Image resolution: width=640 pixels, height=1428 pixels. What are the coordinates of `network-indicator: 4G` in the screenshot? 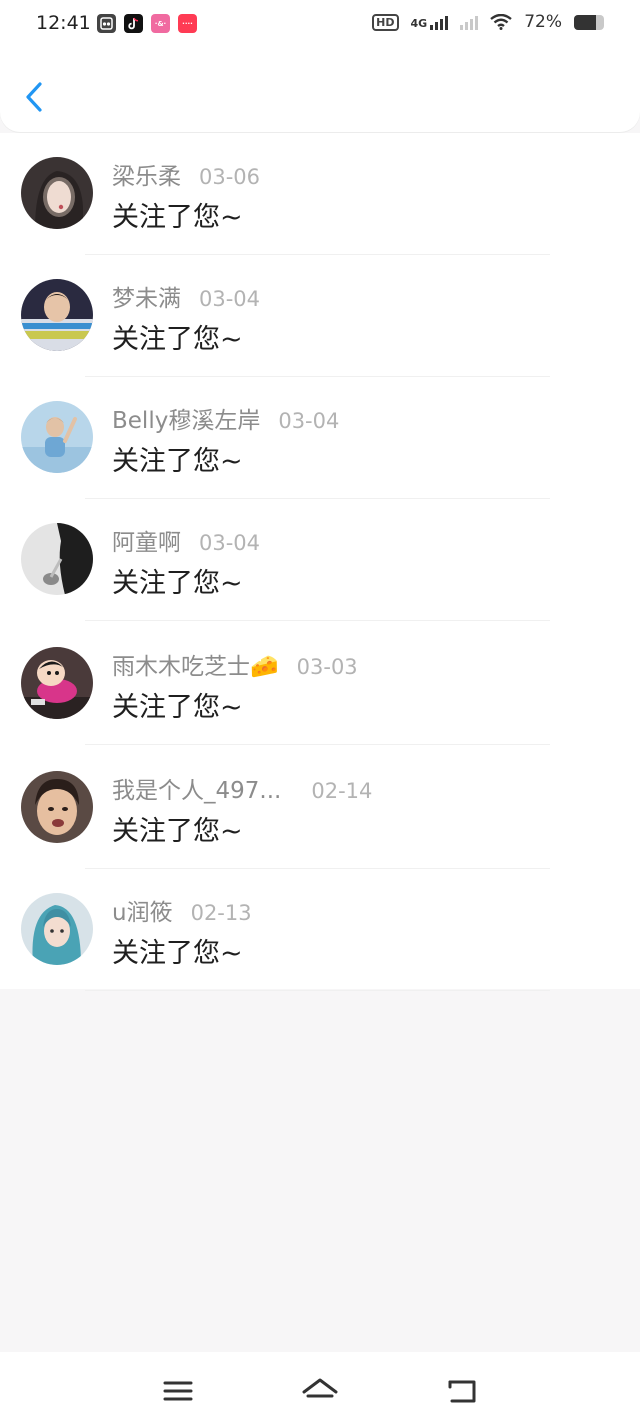 It's located at (430, 22).